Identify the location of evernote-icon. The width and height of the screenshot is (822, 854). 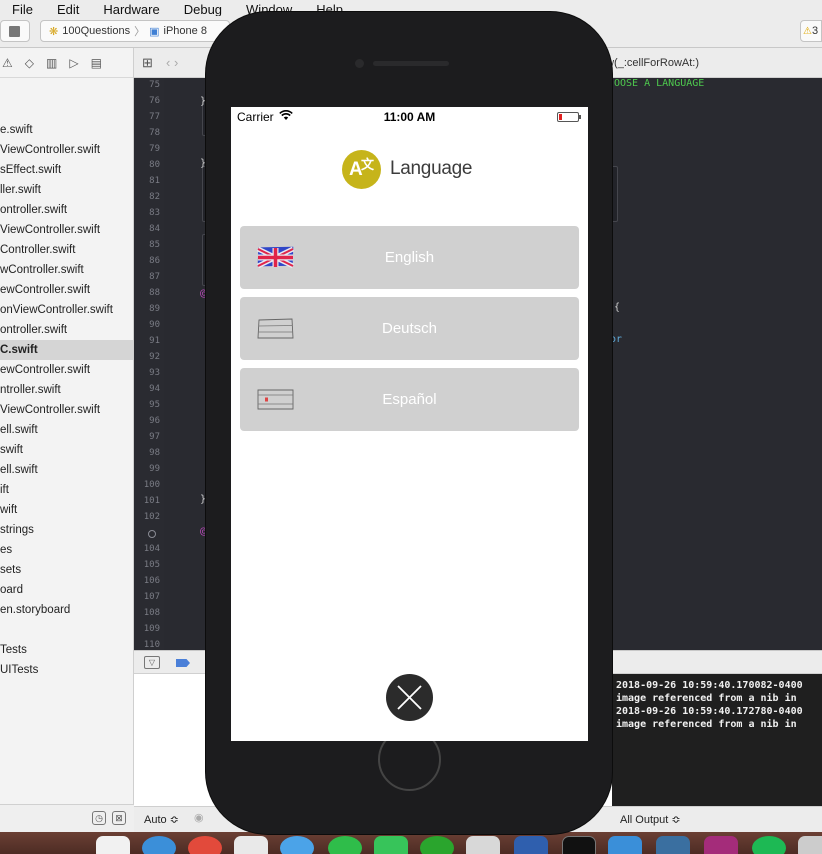
(437, 845).